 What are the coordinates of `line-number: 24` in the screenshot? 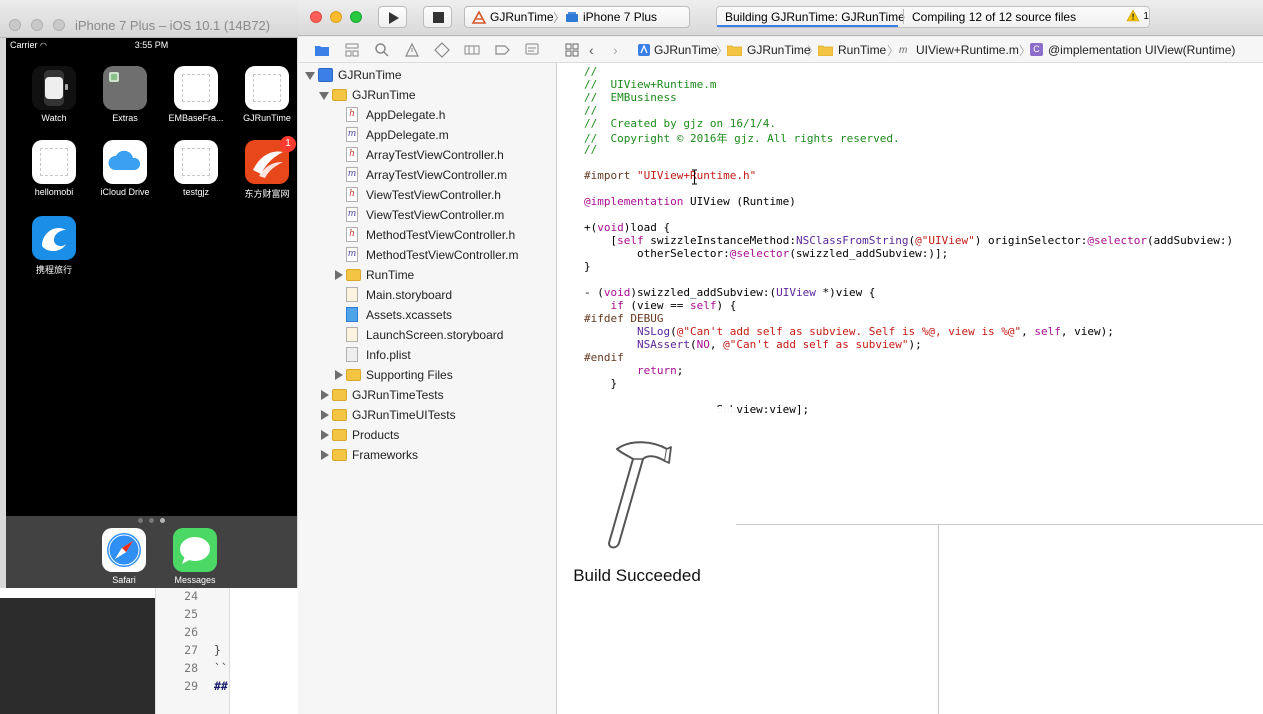 It's located at (191, 596).